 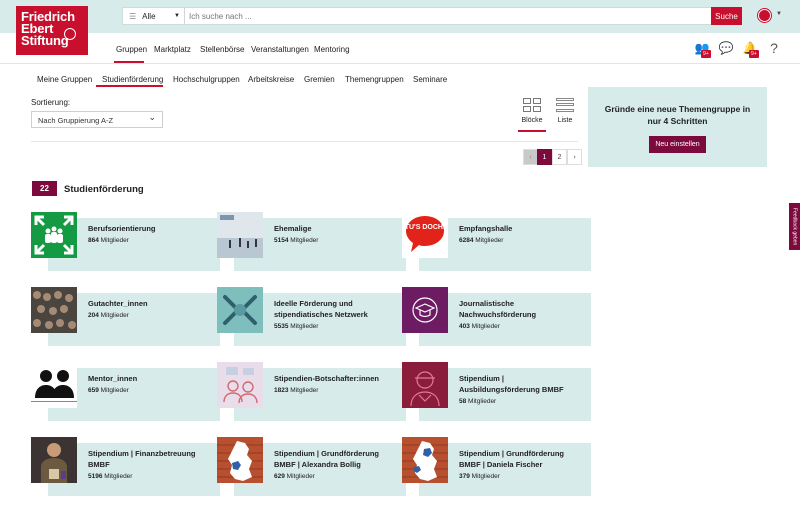 I want to click on people-icon, so click(x=54, y=385).